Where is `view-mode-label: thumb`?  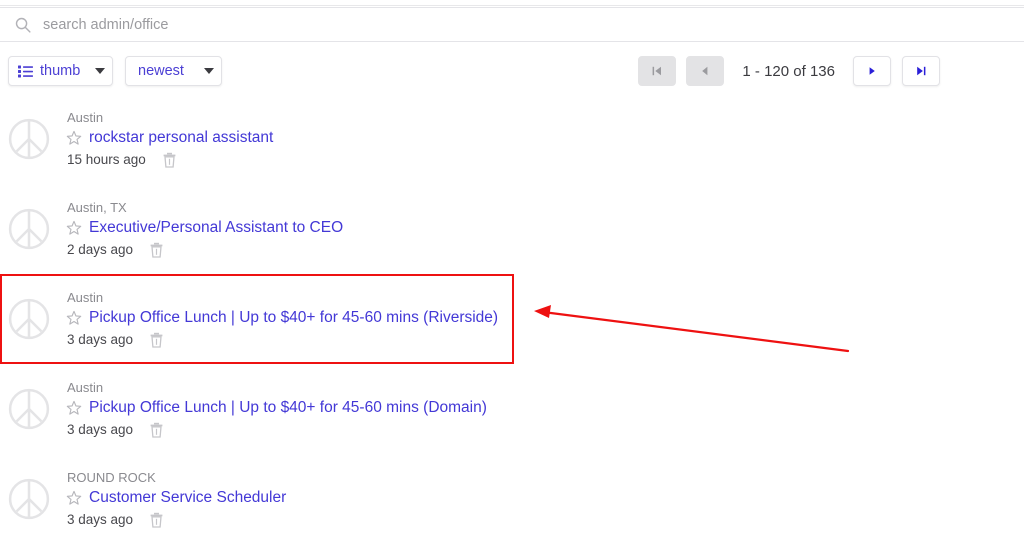 view-mode-label: thumb is located at coordinates (60, 71).